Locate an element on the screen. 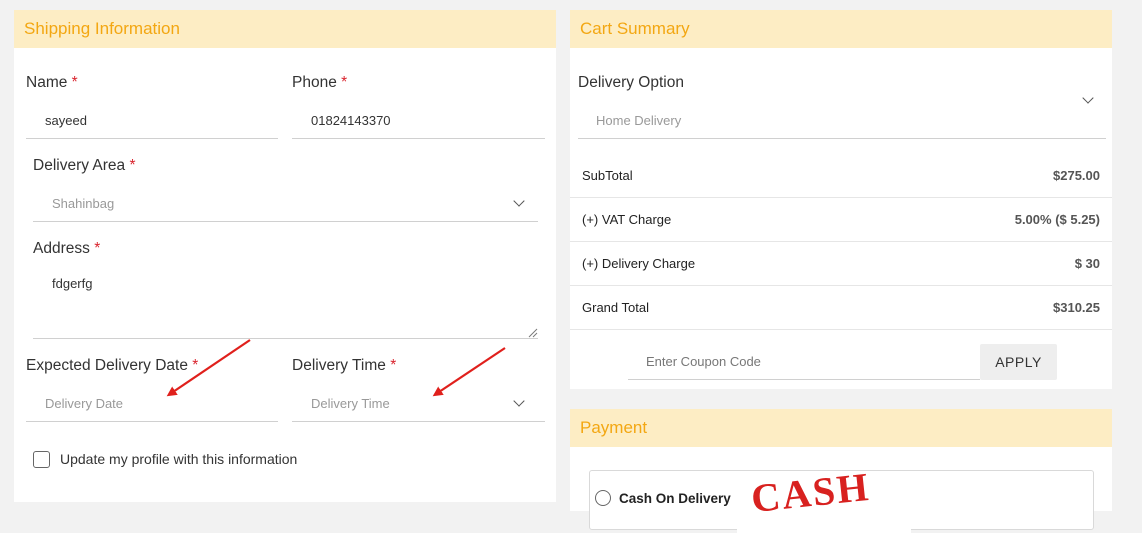 This screenshot has height=533, width=1142. summary-row-subtotal: SubTotal $275.00 is located at coordinates (841, 176).